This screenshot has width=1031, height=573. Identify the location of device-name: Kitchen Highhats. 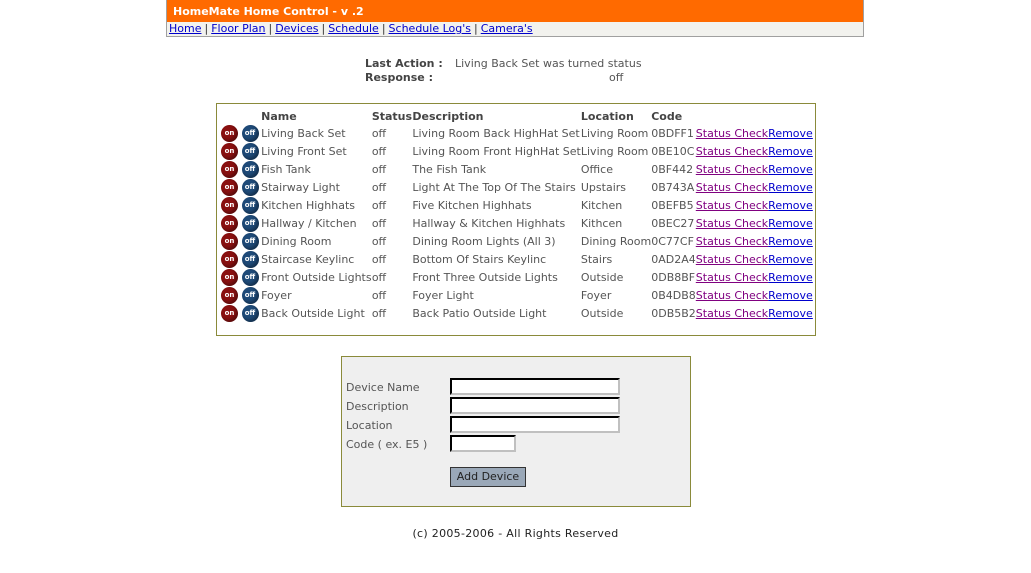
(308, 205).